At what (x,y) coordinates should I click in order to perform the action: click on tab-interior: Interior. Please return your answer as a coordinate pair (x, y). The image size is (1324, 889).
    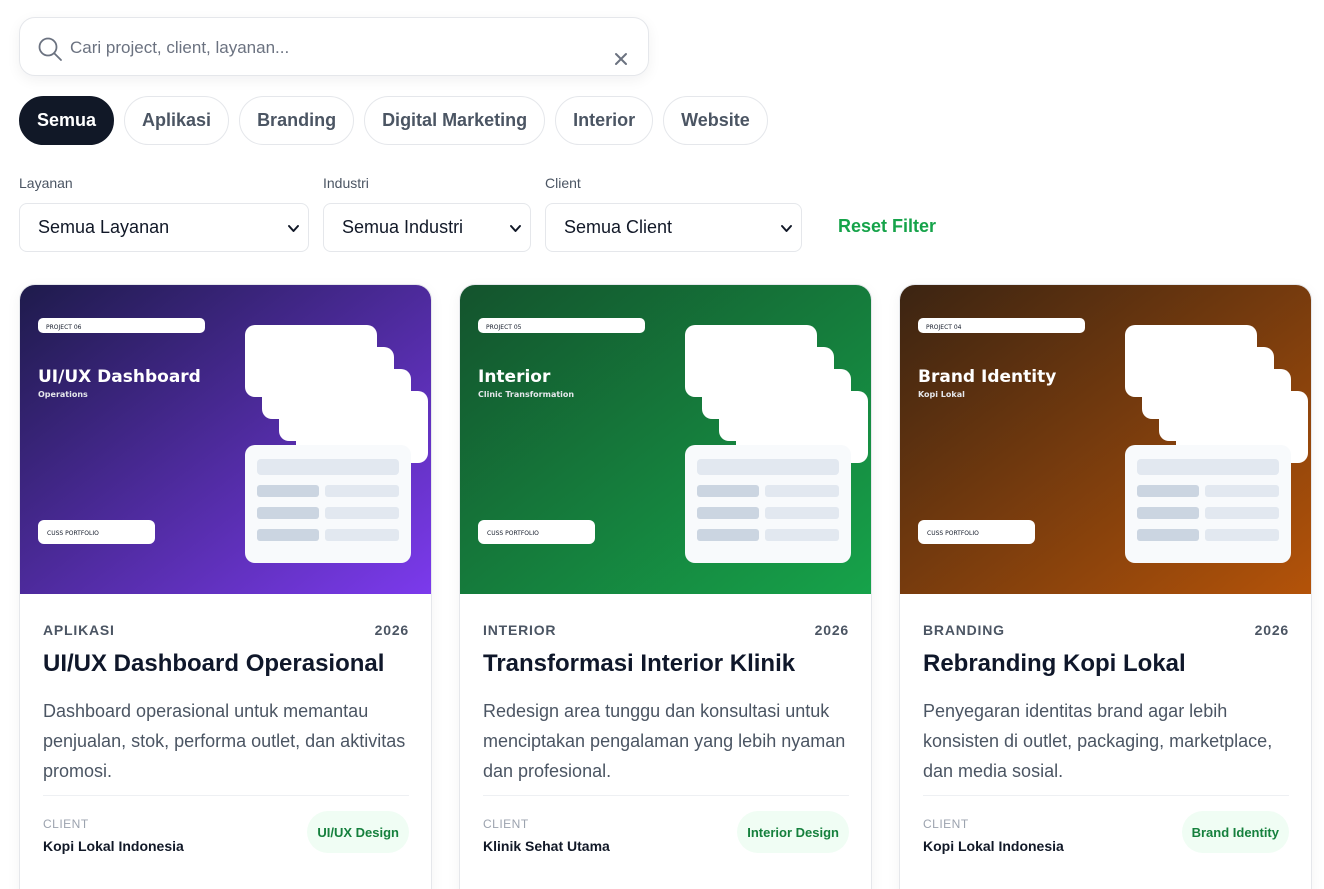
    Looking at the image, I should click on (604, 120).